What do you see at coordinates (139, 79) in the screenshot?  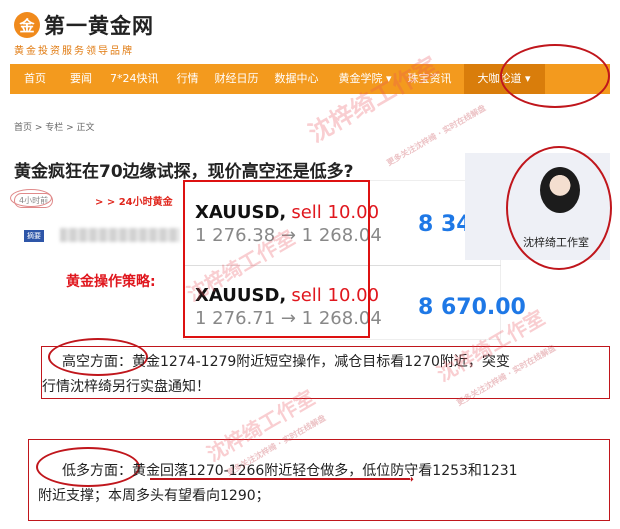 I see `nav-item-flash: 7*24快讯` at bounding box center [139, 79].